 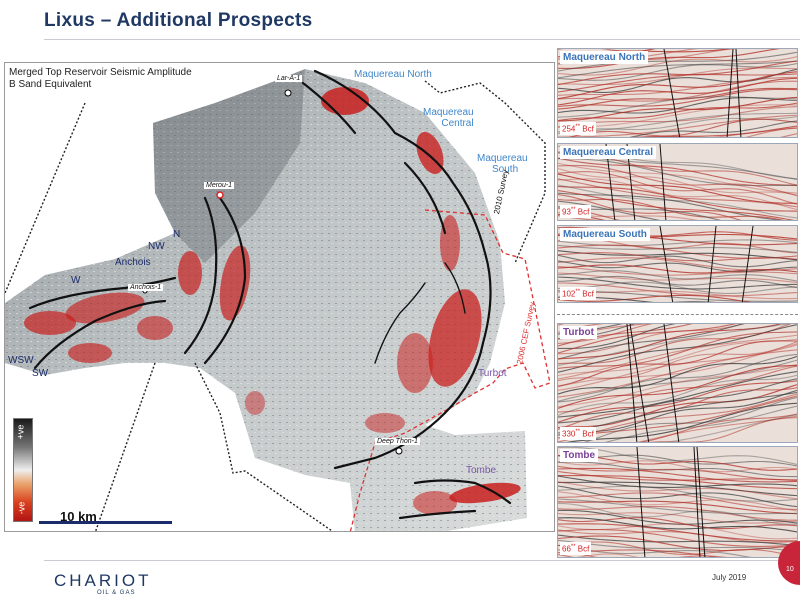 What do you see at coordinates (448, 112) in the screenshot?
I see `label-maquereau-central-1: Maquereau` at bounding box center [448, 112].